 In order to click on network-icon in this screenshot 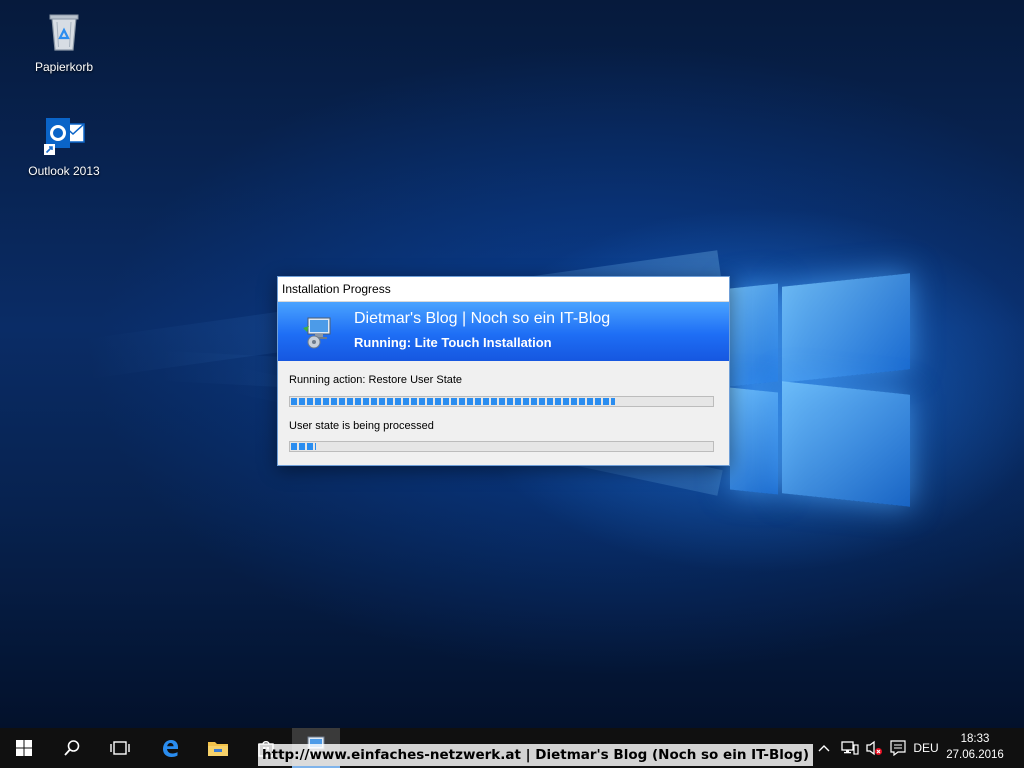, I will do `click(850, 748)`.